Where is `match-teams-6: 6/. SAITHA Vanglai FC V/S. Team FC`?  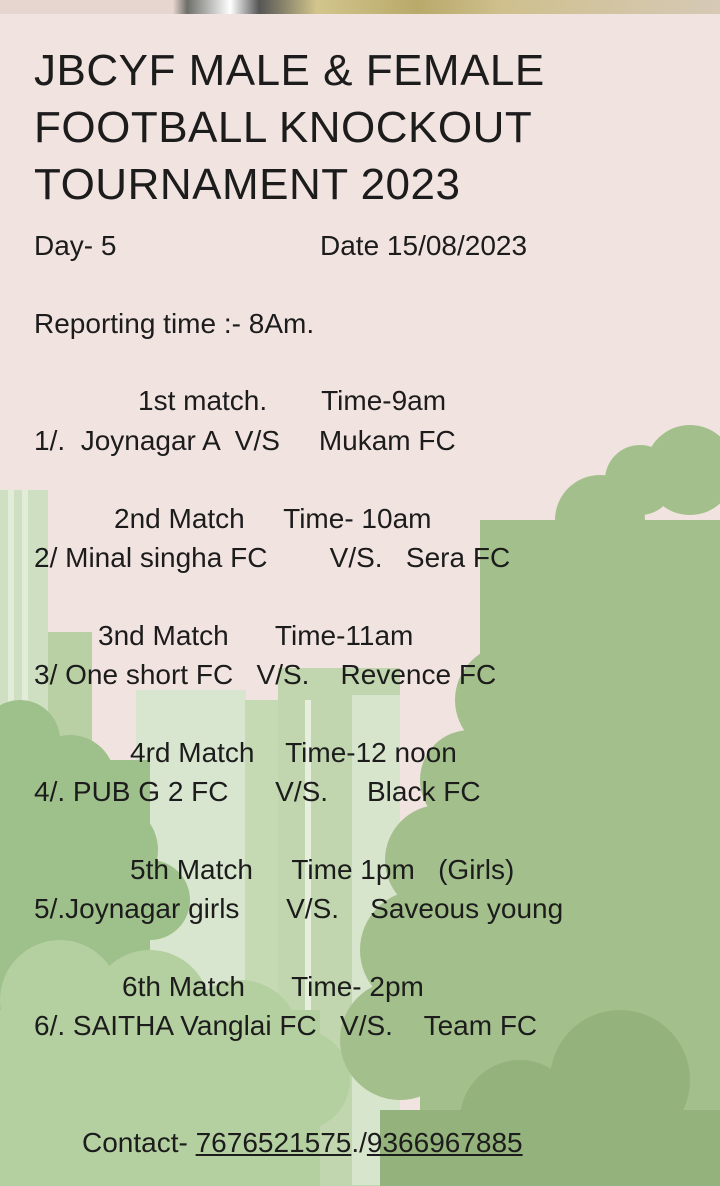
match-teams-6: 6/. SAITHA Vanglai FC V/S. Team FC is located at coordinates (286, 1025).